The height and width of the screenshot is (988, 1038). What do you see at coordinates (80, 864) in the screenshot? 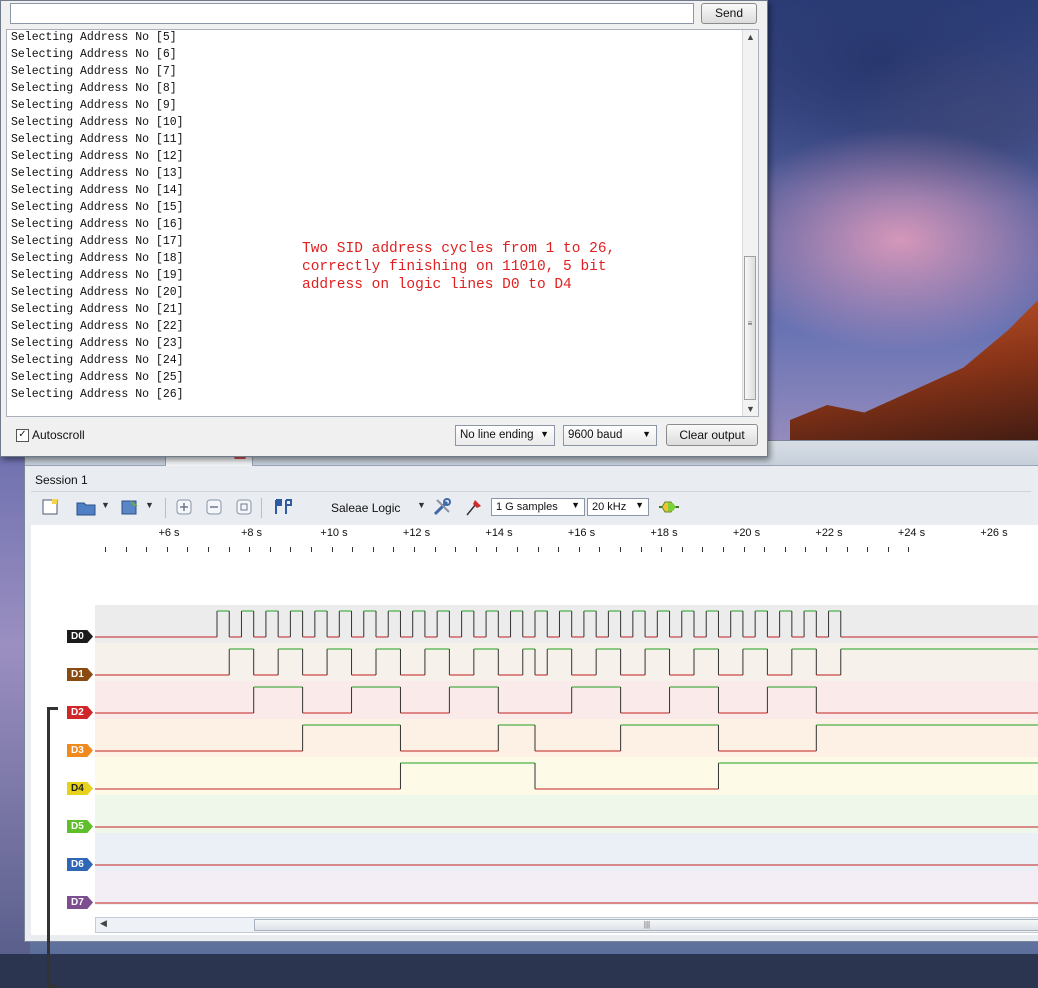
I see `channel-tag-d6: D6` at bounding box center [80, 864].